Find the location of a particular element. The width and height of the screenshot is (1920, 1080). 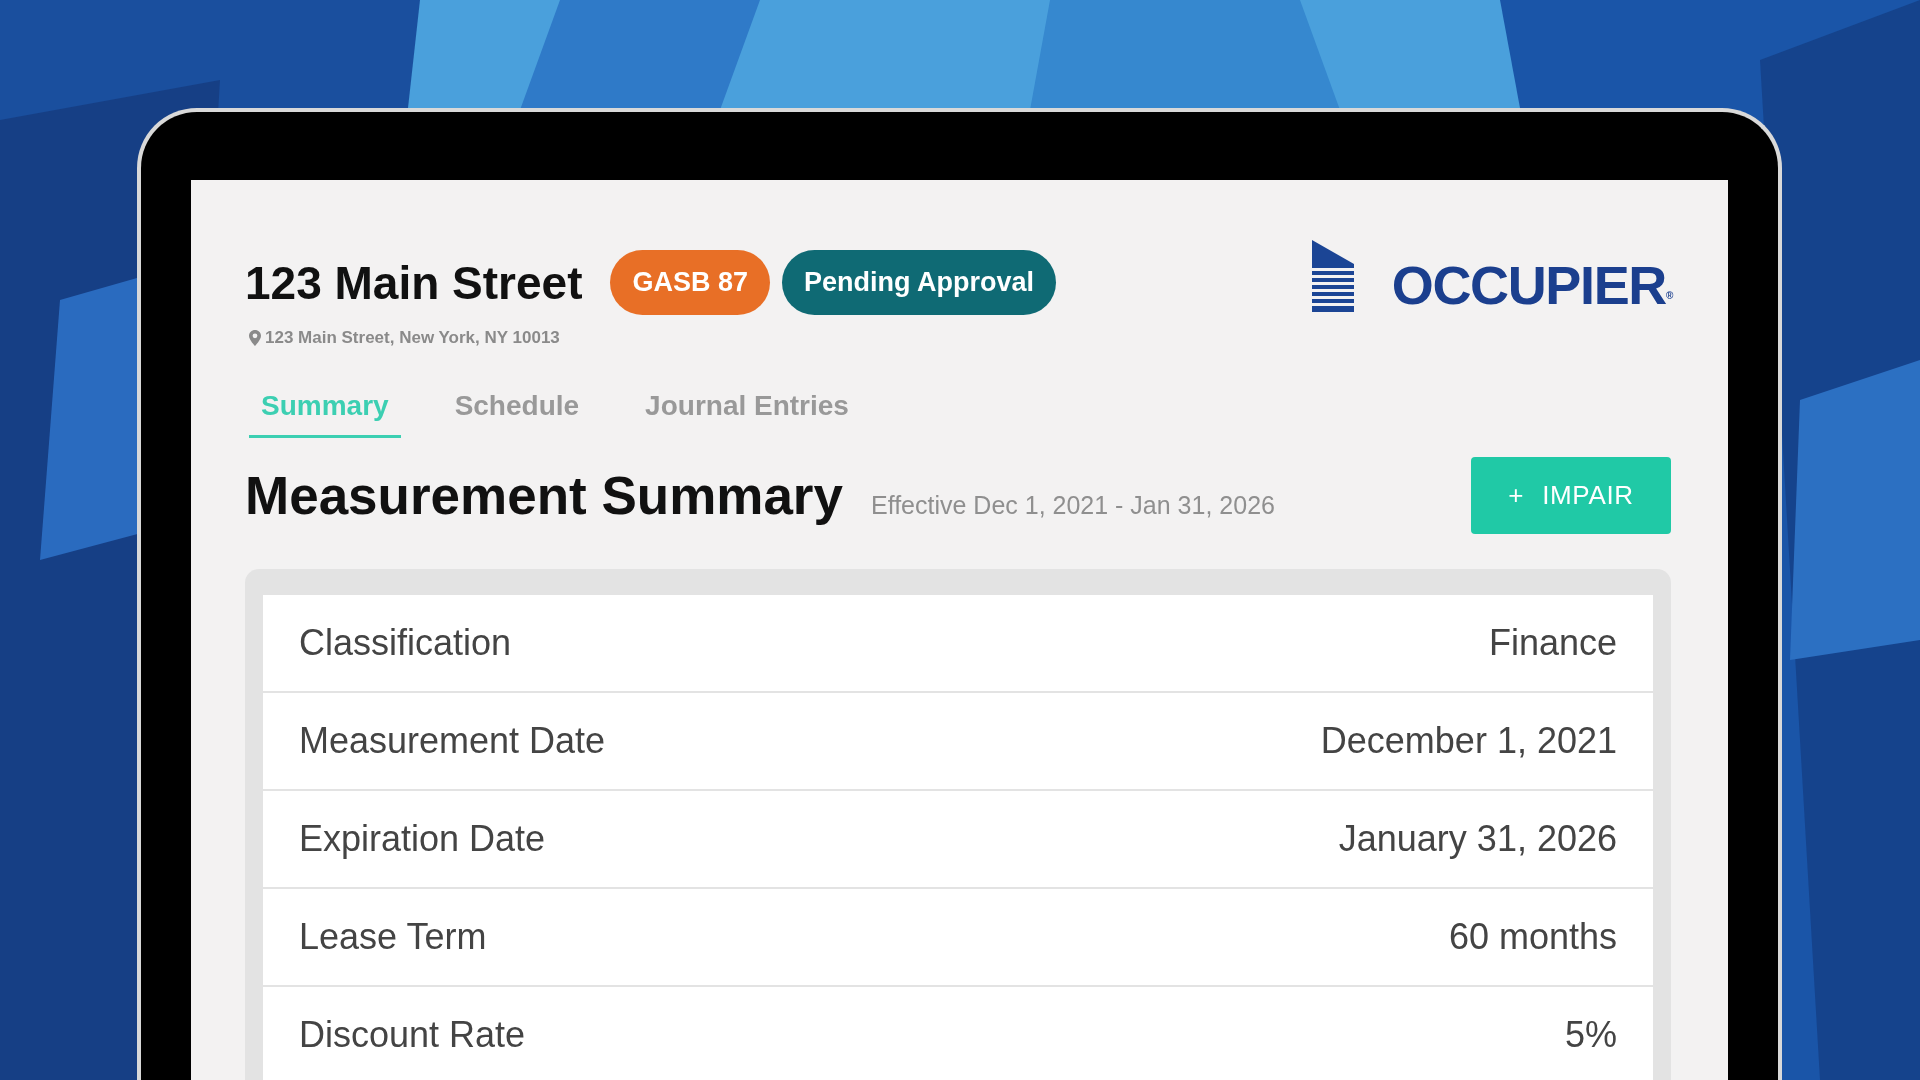

building-logo-icon is located at coordinates (1332, 276).